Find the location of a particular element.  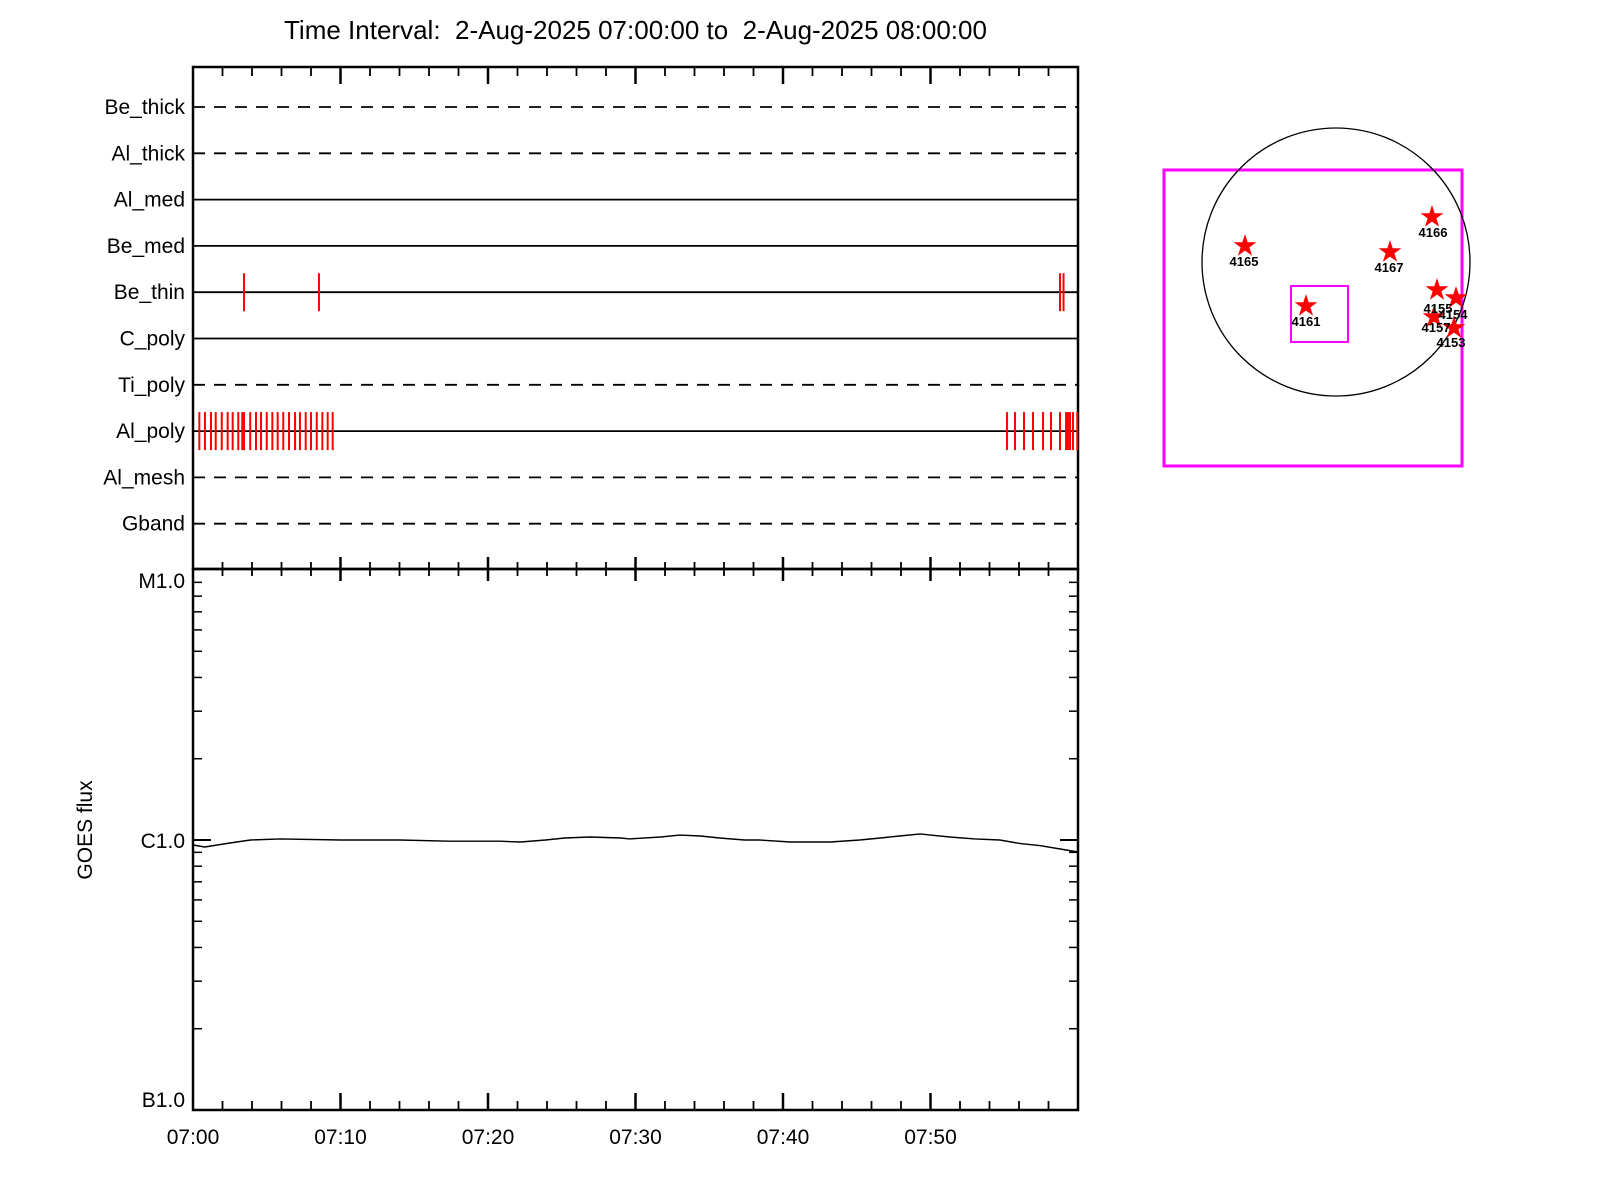

goes-flux-curve is located at coordinates (635, 843).